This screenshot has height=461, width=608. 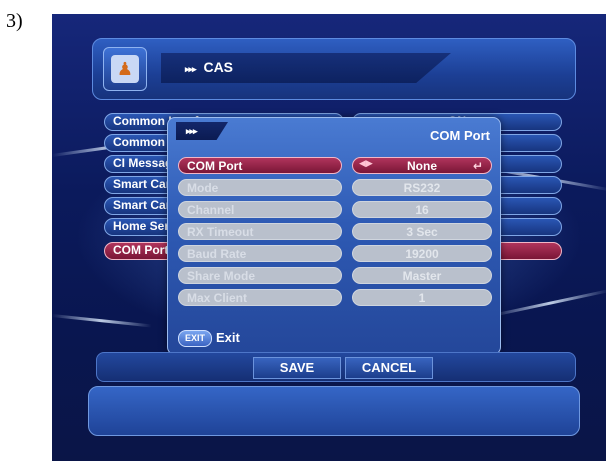 What do you see at coordinates (260, 165) in the screenshot?
I see `com-port-row-label: COM Port` at bounding box center [260, 165].